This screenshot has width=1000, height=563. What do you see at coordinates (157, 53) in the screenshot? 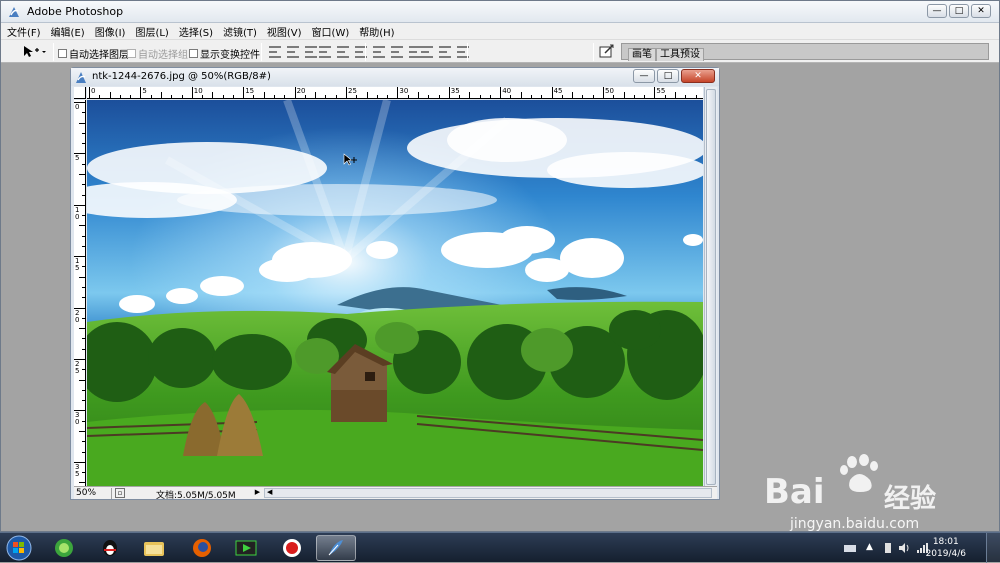
I see `auto-select-group-checkbox: 自动选择组` at bounding box center [157, 53].